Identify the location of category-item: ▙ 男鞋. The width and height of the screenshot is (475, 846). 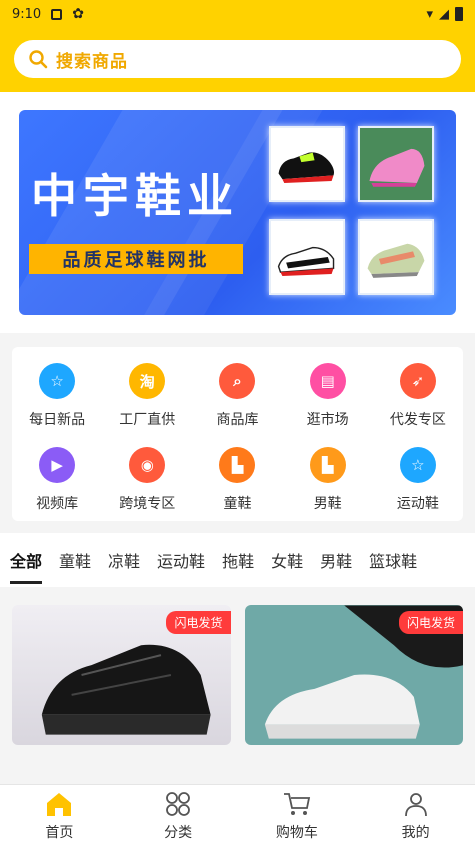
(328, 480).